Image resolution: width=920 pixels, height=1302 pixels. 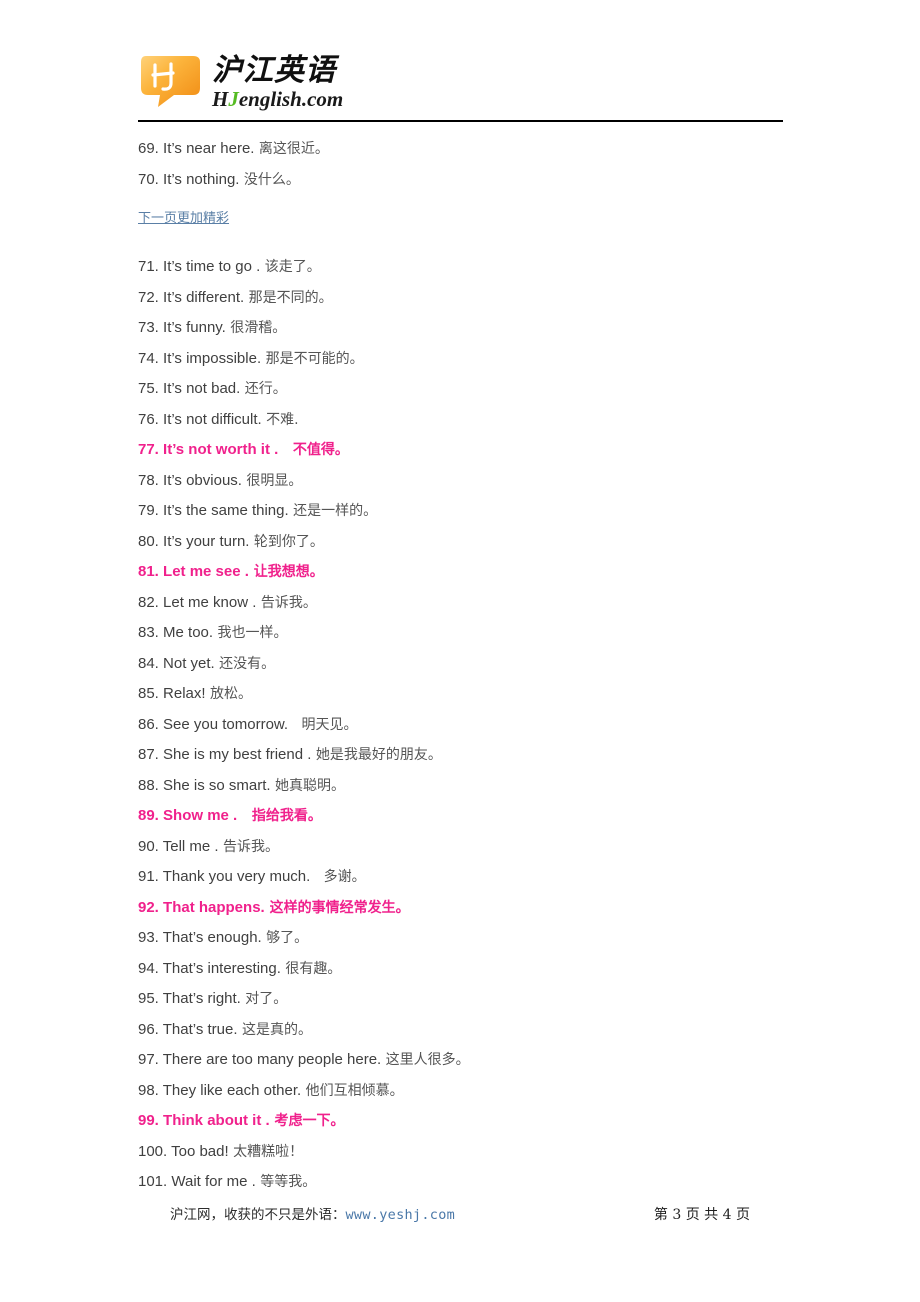 What do you see at coordinates (460, 81) in the screenshot?
I see `site-logo: 沪江英语 HJenglish.com` at bounding box center [460, 81].